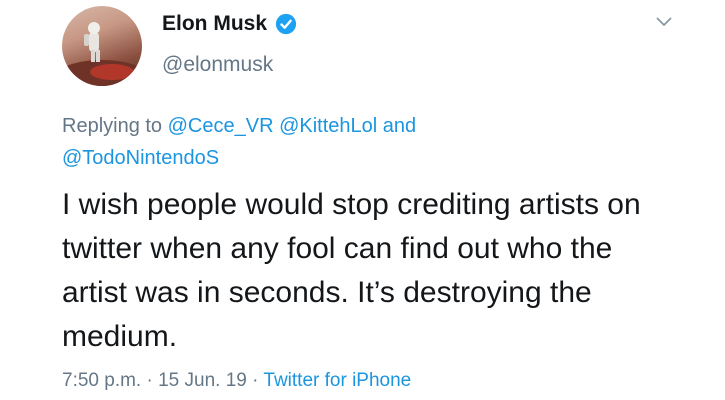 The height and width of the screenshot is (400, 725). Describe the element at coordinates (214, 24) in the screenshot. I see `display-name: Elon Musk` at that location.